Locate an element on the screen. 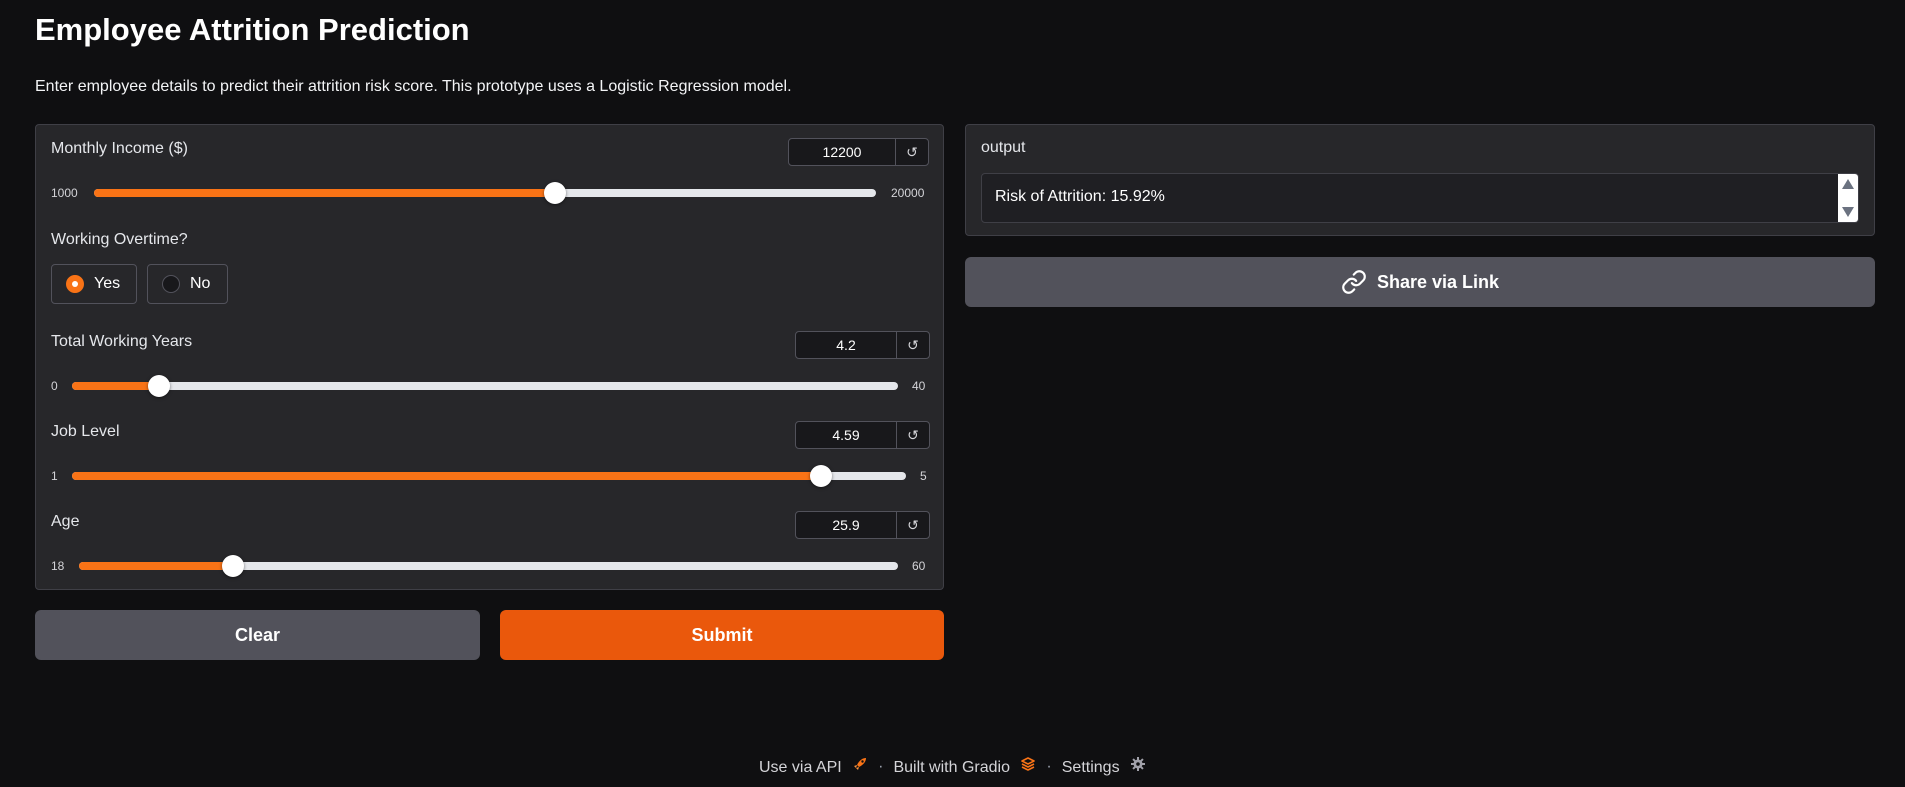 The image size is (1905, 787). age-number-box: ↺ is located at coordinates (862, 525).